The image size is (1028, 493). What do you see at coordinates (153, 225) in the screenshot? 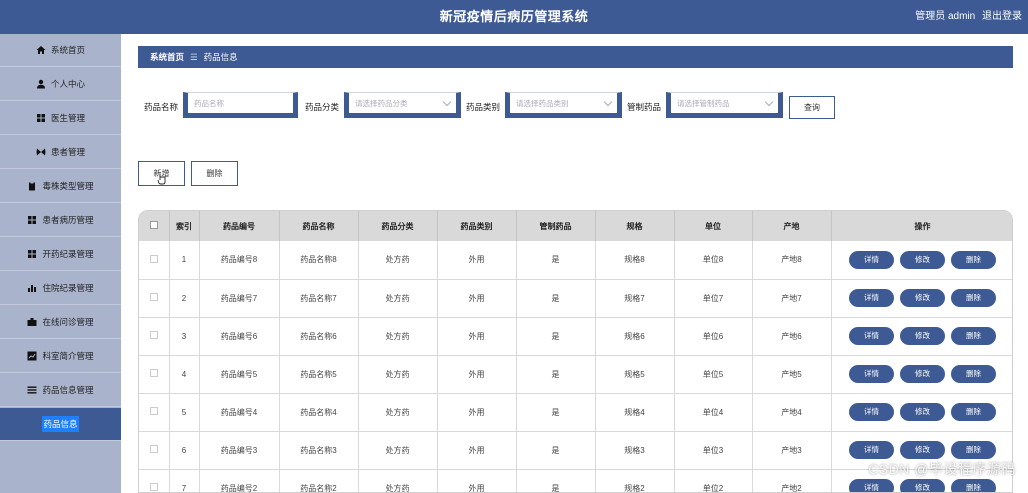
I see `select-all-checkbox` at bounding box center [153, 225].